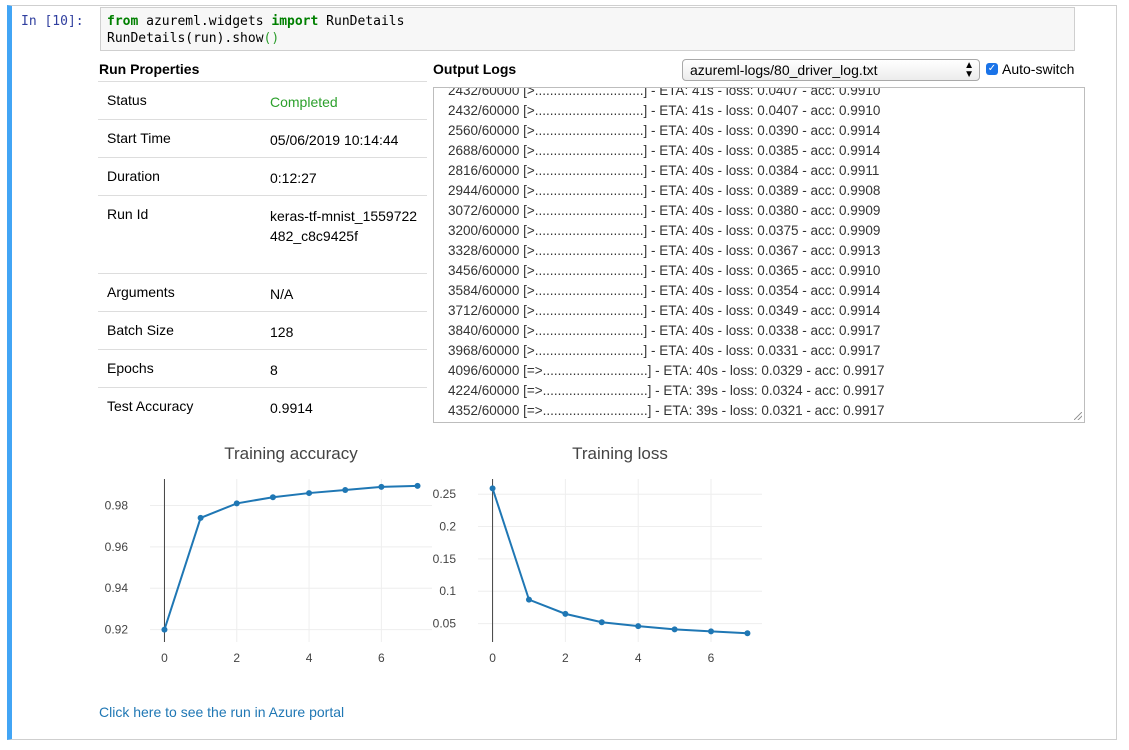  I want to click on cell-prompt: In [10]:, so click(52, 21).